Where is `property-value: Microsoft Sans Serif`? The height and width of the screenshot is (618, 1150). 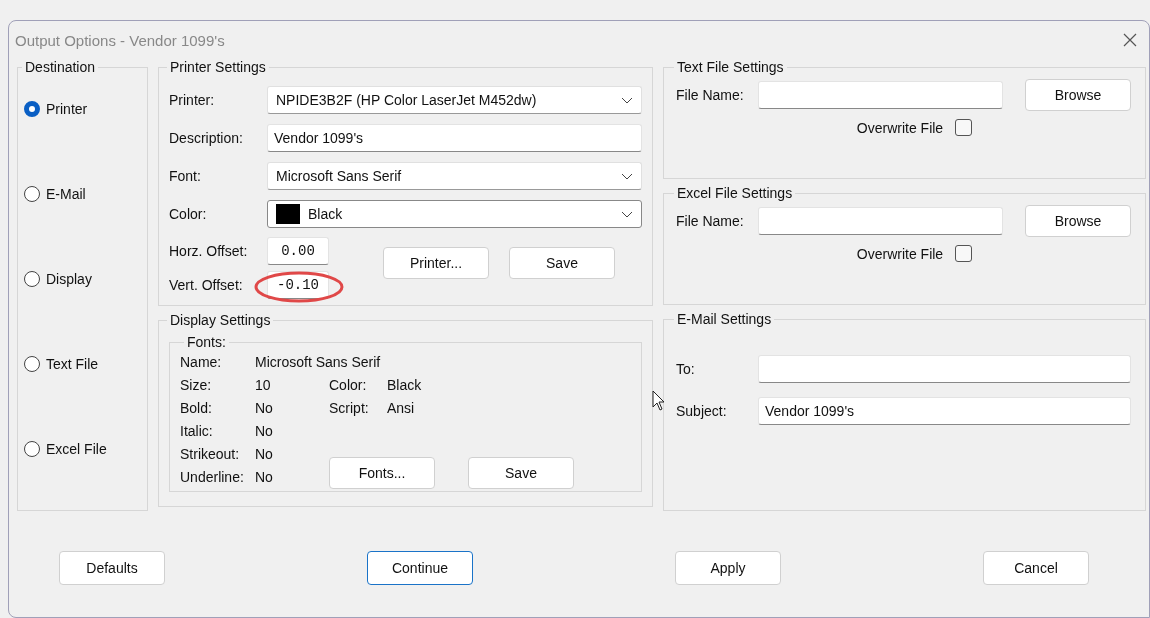 property-value: Microsoft Sans Serif is located at coordinates (318, 361).